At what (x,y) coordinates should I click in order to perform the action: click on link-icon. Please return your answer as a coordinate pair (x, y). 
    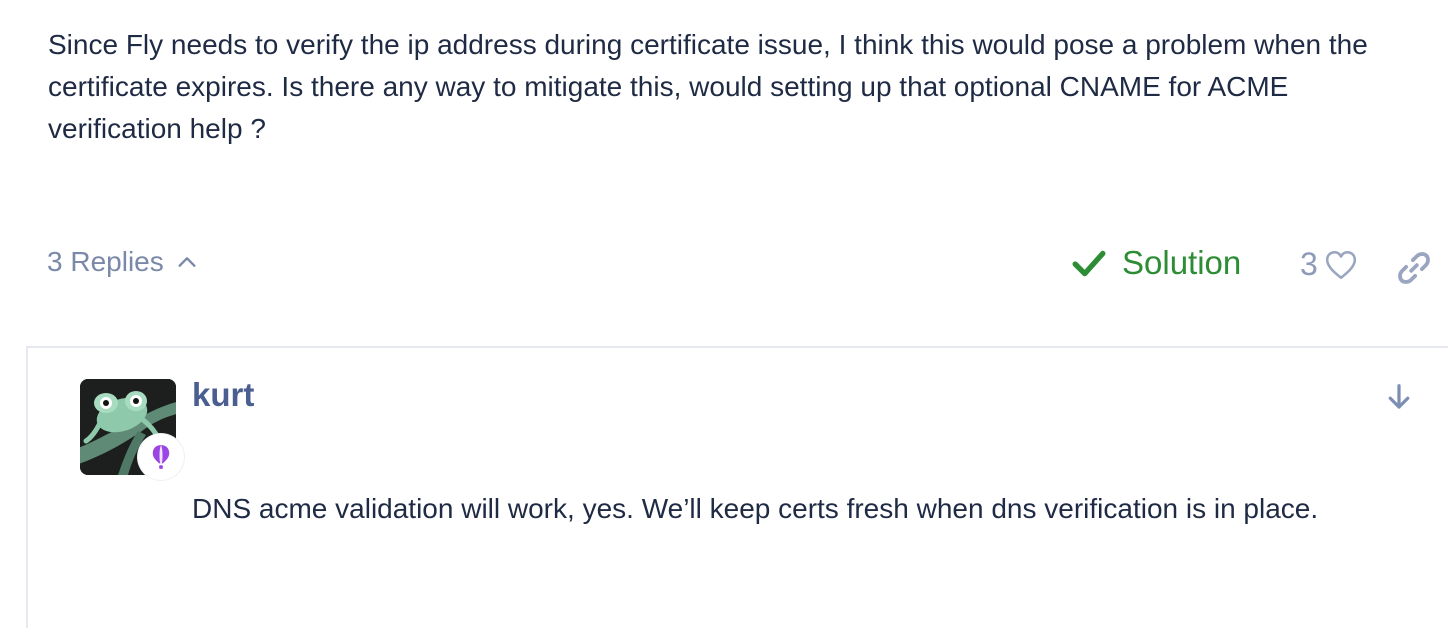
    Looking at the image, I should click on (1414, 268).